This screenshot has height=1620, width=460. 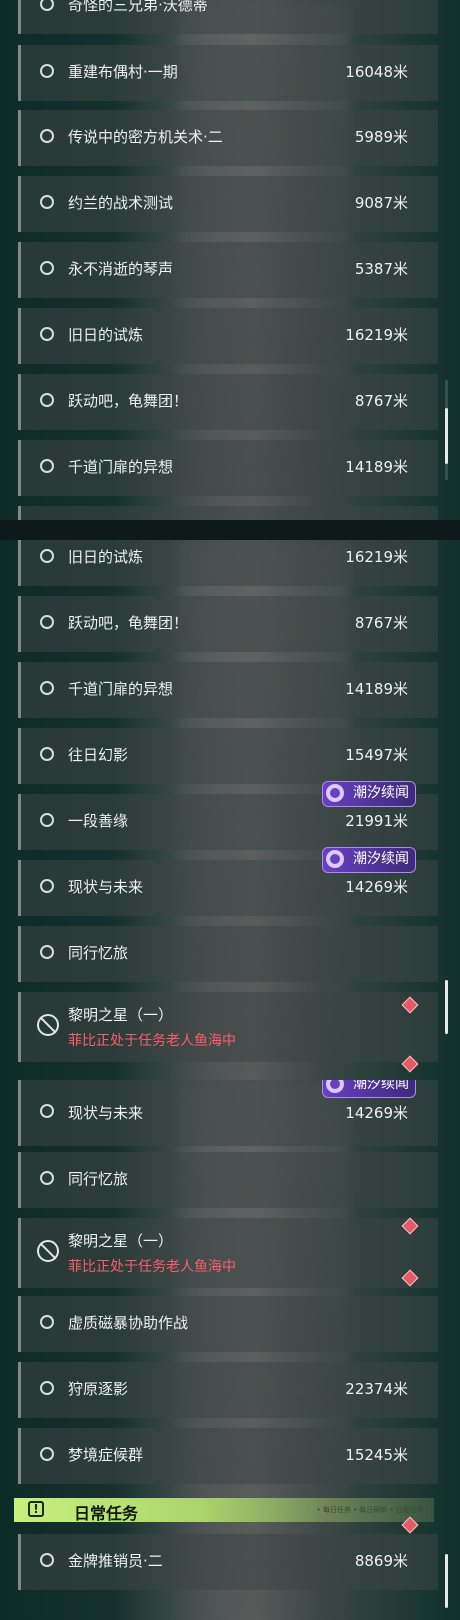 What do you see at coordinates (98, 1389) in the screenshot?
I see `quest-title: 狩原逐影` at bounding box center [98, 1389].